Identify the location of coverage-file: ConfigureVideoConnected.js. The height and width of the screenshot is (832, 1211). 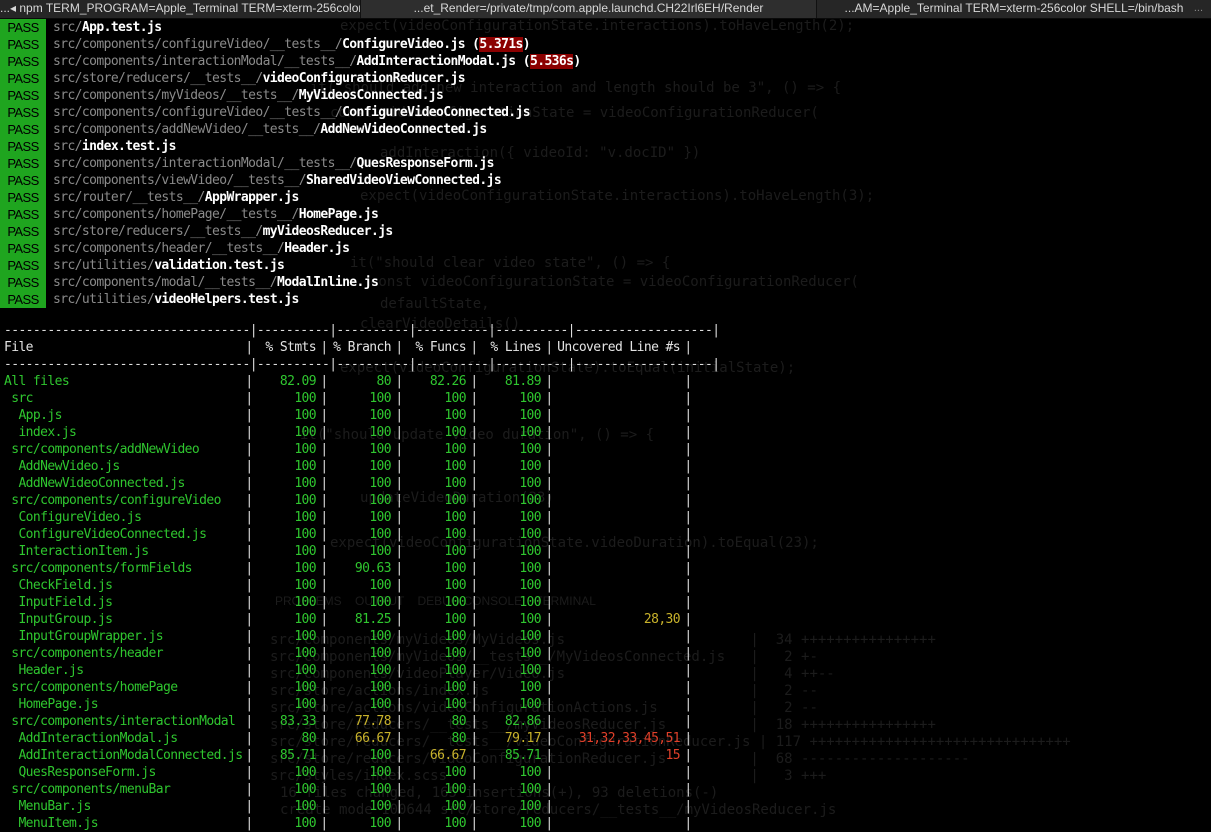
(105, 534).